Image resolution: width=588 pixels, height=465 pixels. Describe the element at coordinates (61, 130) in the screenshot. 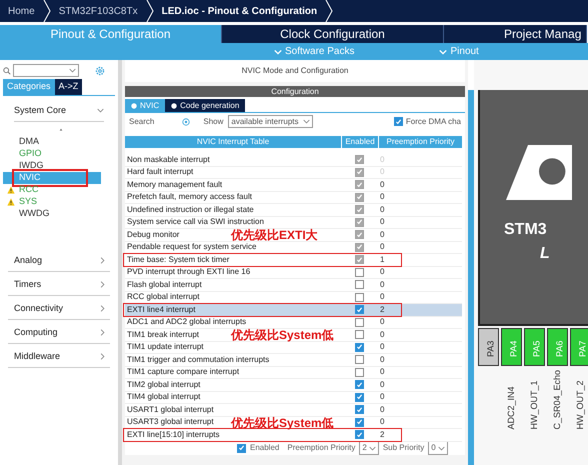

I see `sort-icon` at that location.